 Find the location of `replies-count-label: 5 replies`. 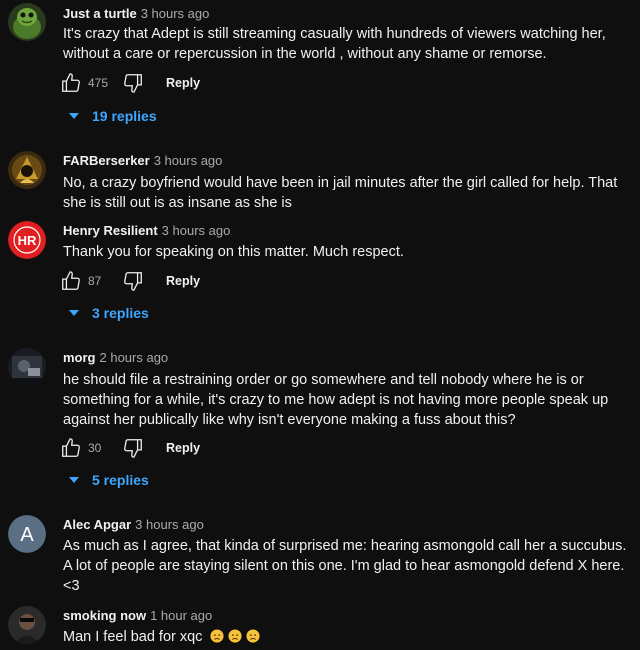

replies-count-label: 5 replies is located at coordinates (120, 480).